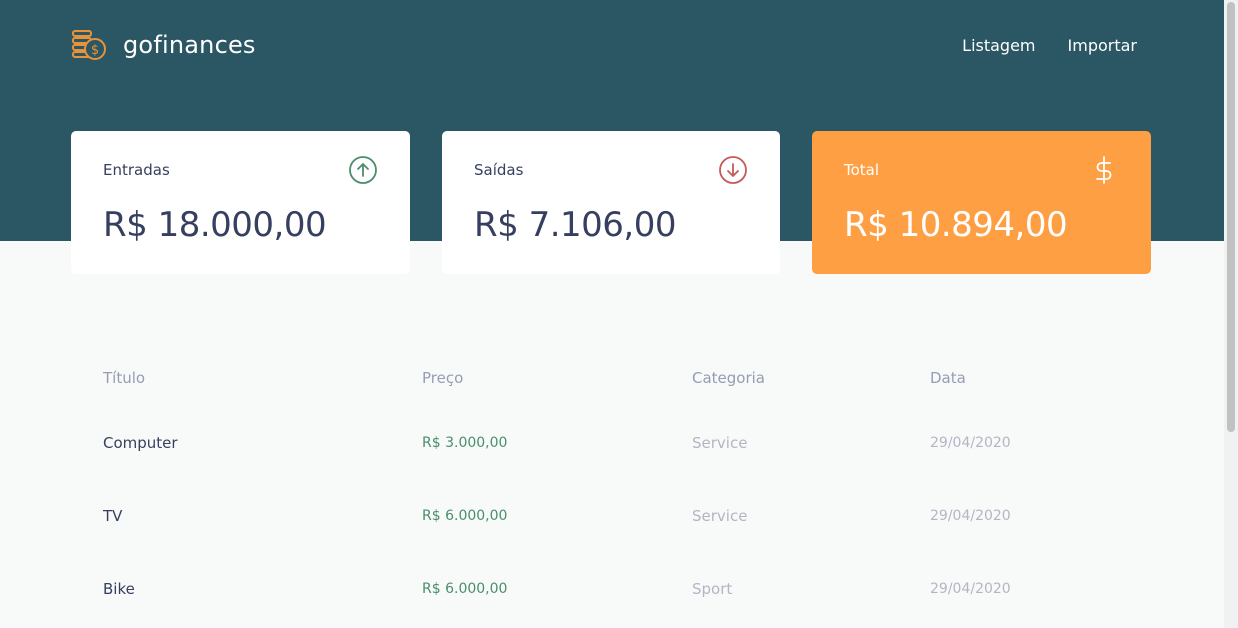 The width and height of the screenshot is (1238, 628). What do you see at coordinates (956, 225) in the screenshot?
I see `total-value: R$ 10.894,00` at bounding box center [956, 225].